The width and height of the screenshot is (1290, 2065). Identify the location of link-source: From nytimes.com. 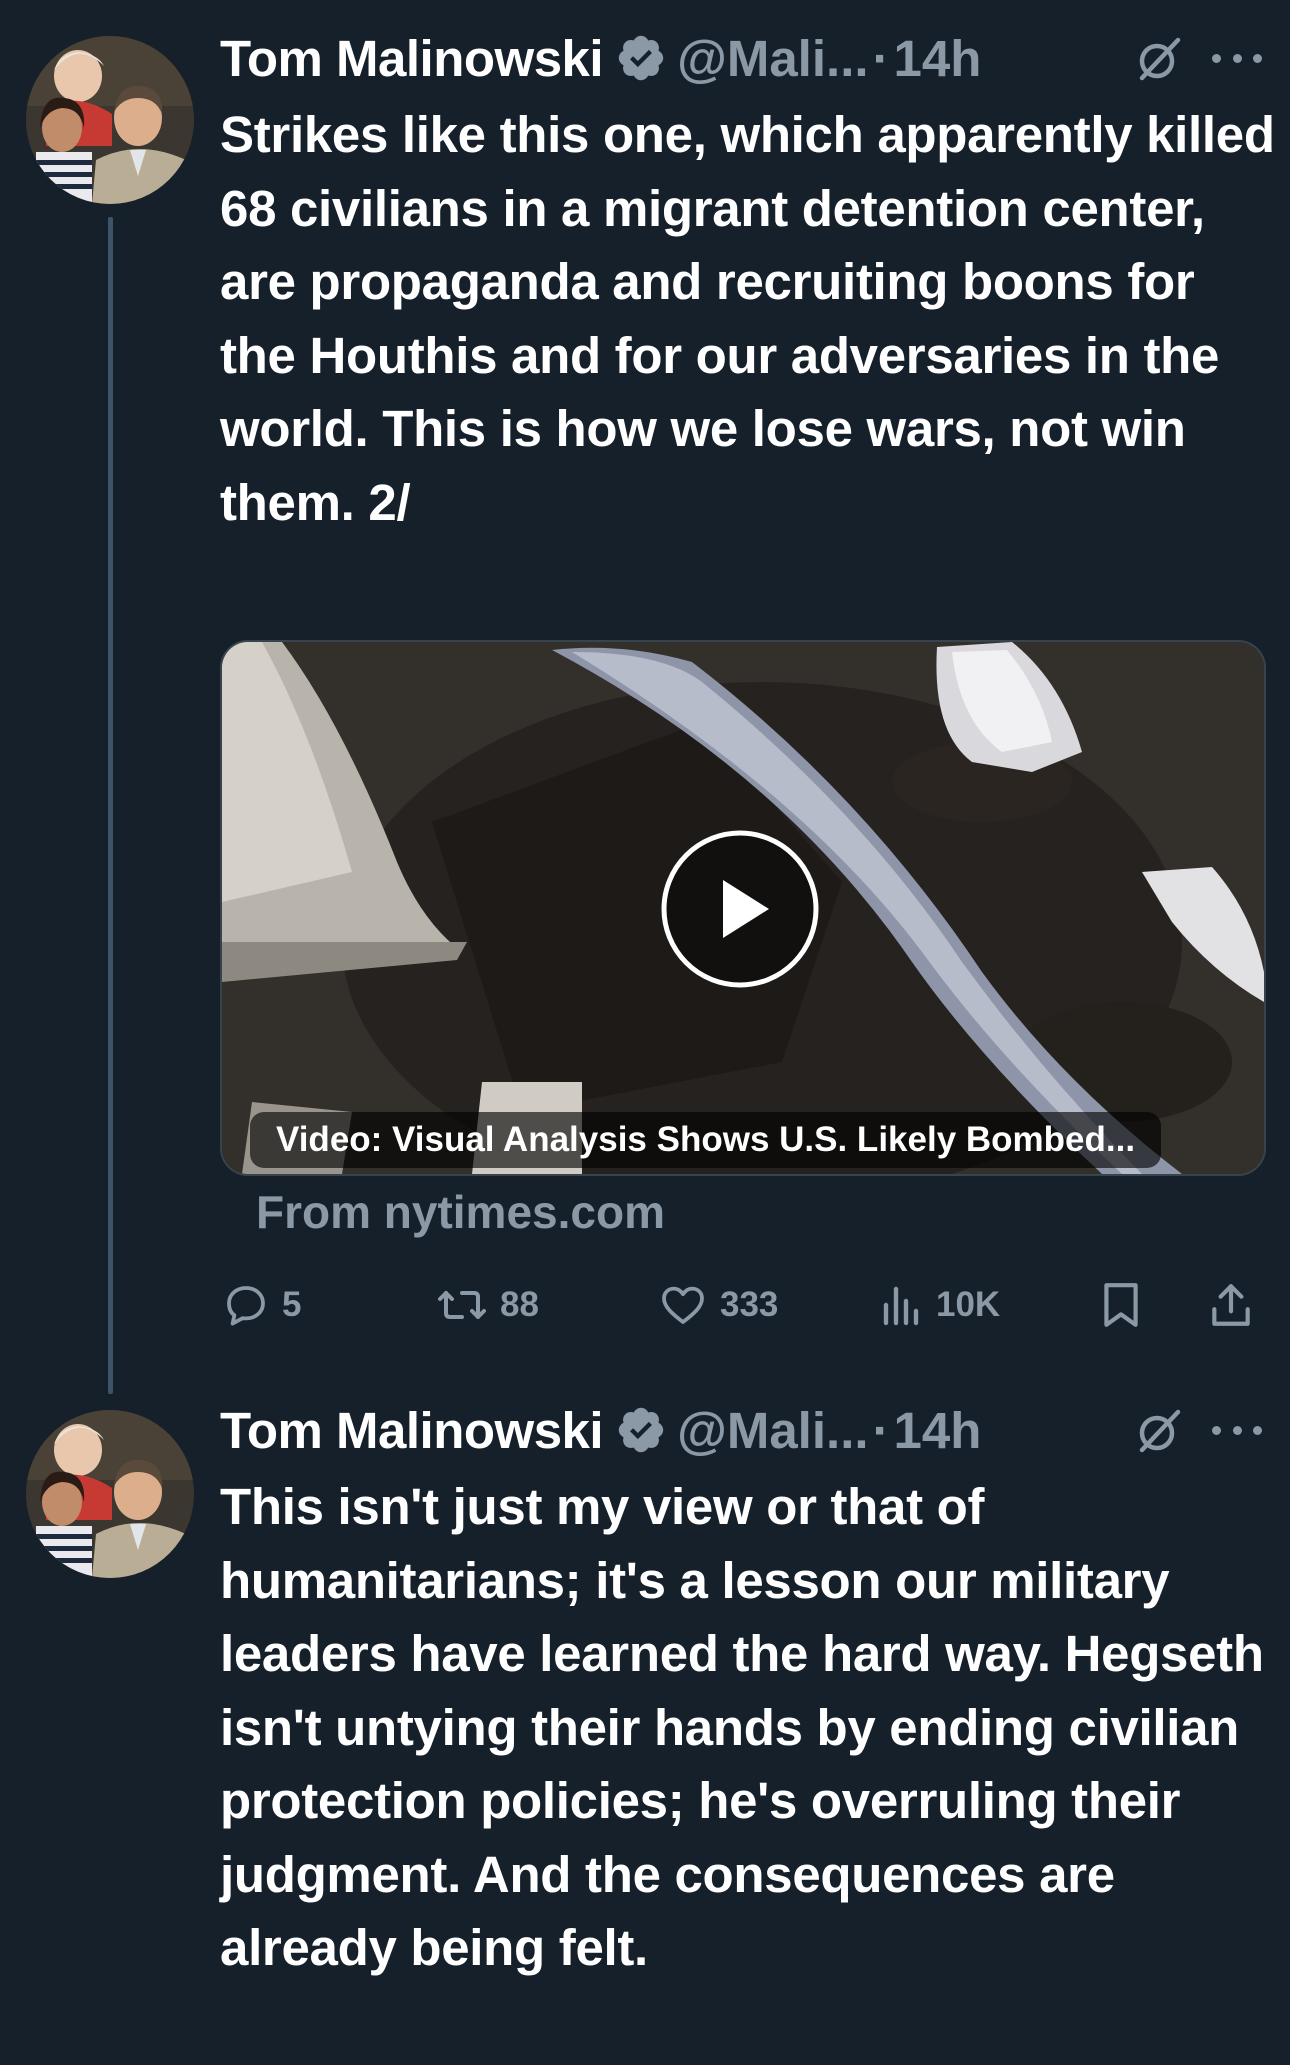
(460, 1212).